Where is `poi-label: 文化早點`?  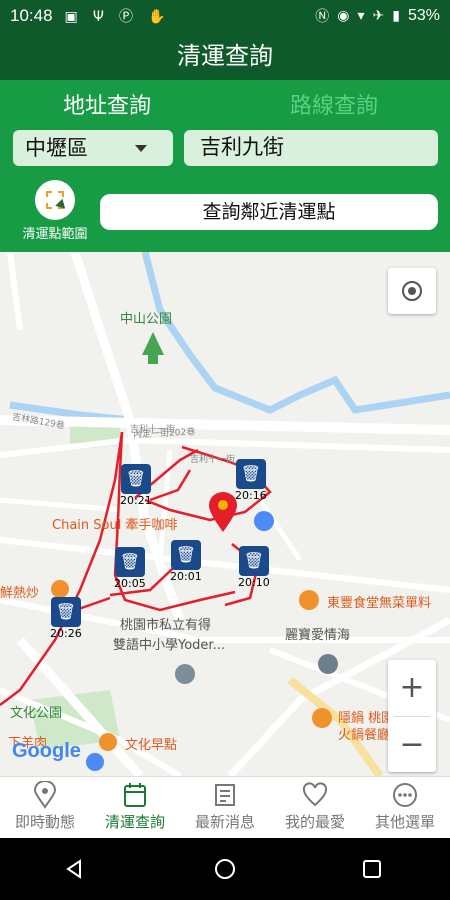
poi-label: 文化早點 is located at coordinates (151, 745).